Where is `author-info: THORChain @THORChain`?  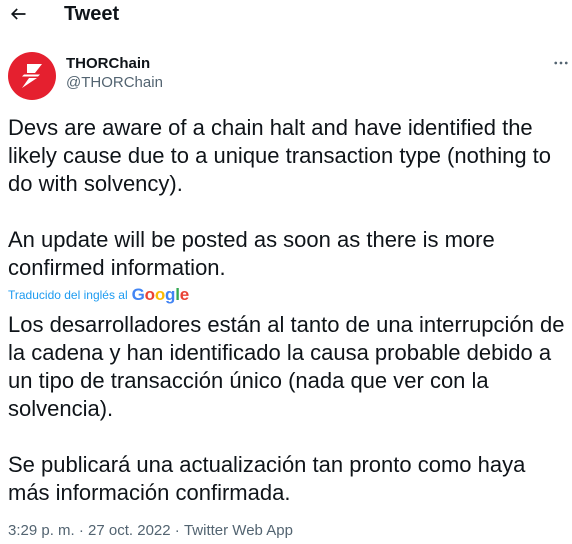 author-info: THORChain @THORChain is located at coordinates (114, 73).